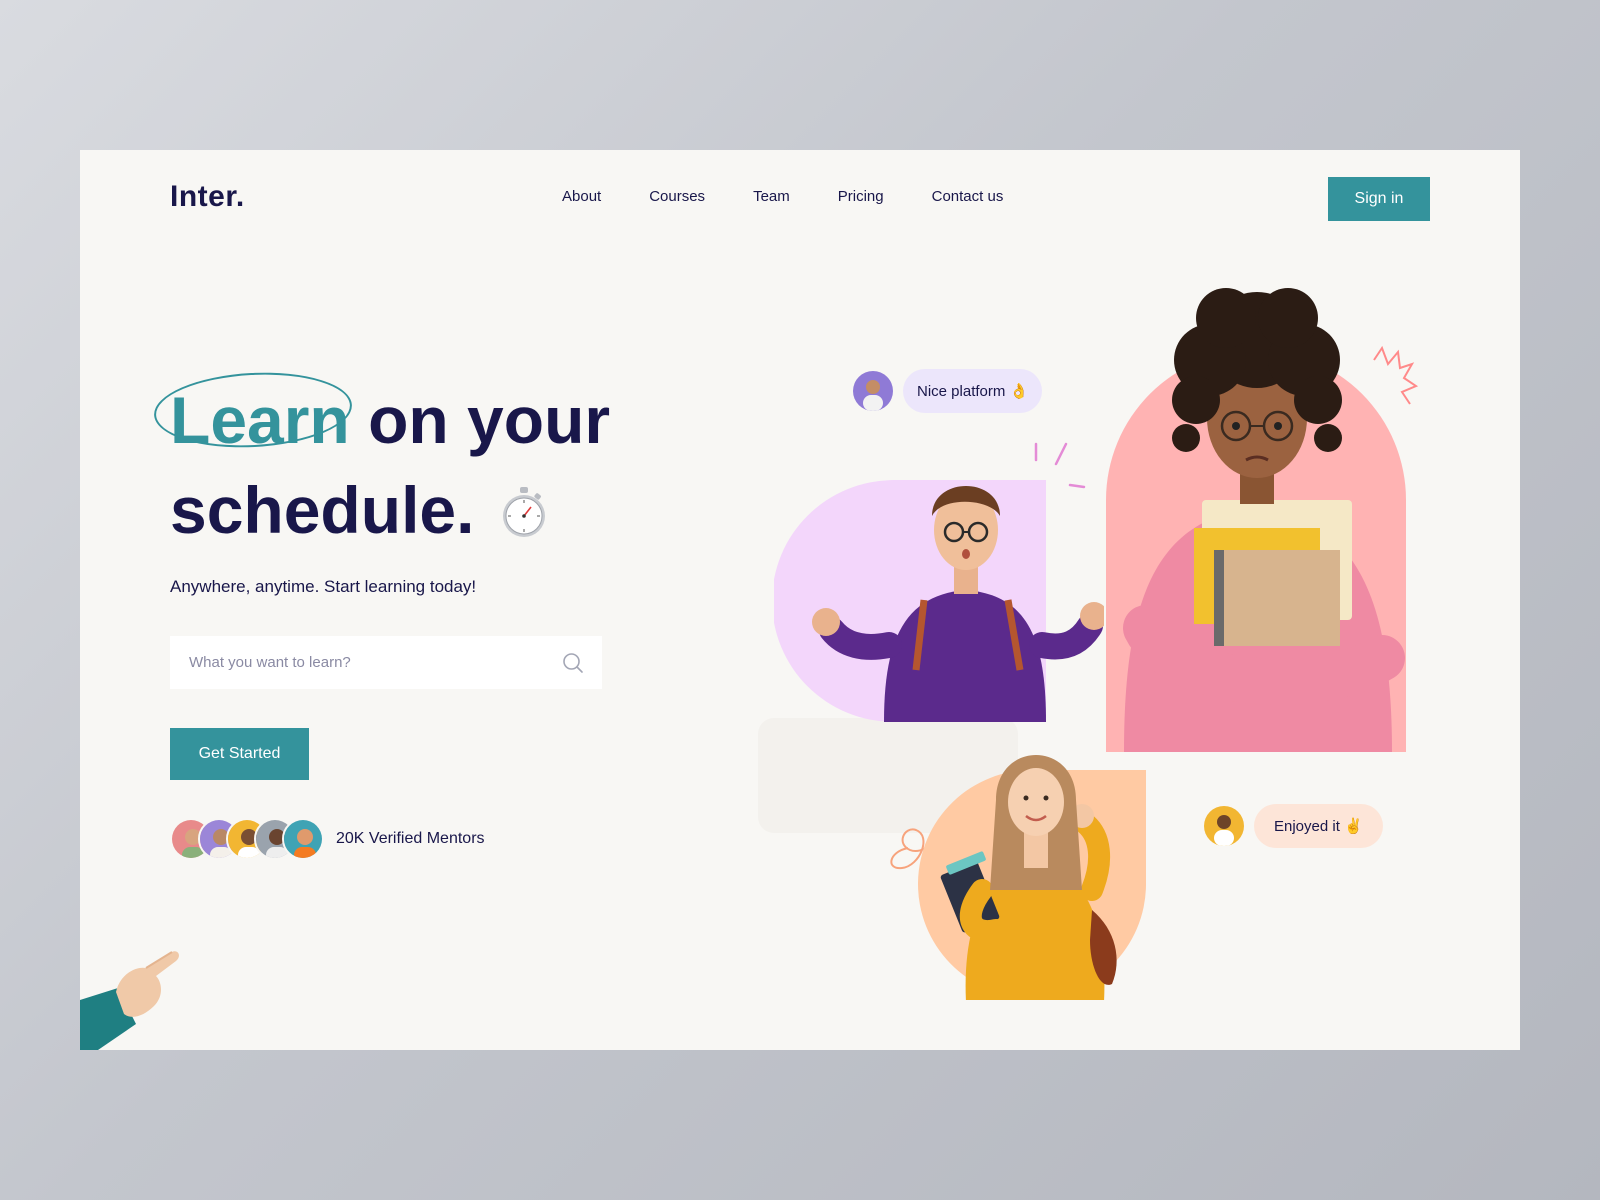  What do you see at coordinates (322, 510) in the screenshot?
I see `headline-line2: schedule.` at bounding box center [322, 510].